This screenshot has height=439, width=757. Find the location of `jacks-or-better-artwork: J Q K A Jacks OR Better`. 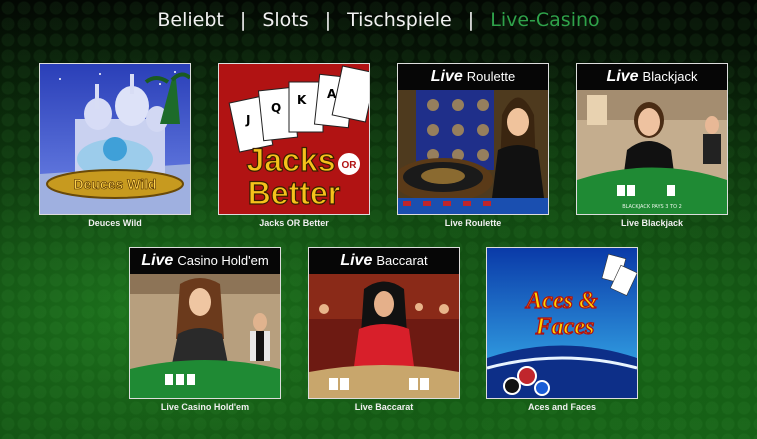

jacks-or-better-artwork: J Q K A Jacks OR Better is located at coordinates (294, 139).